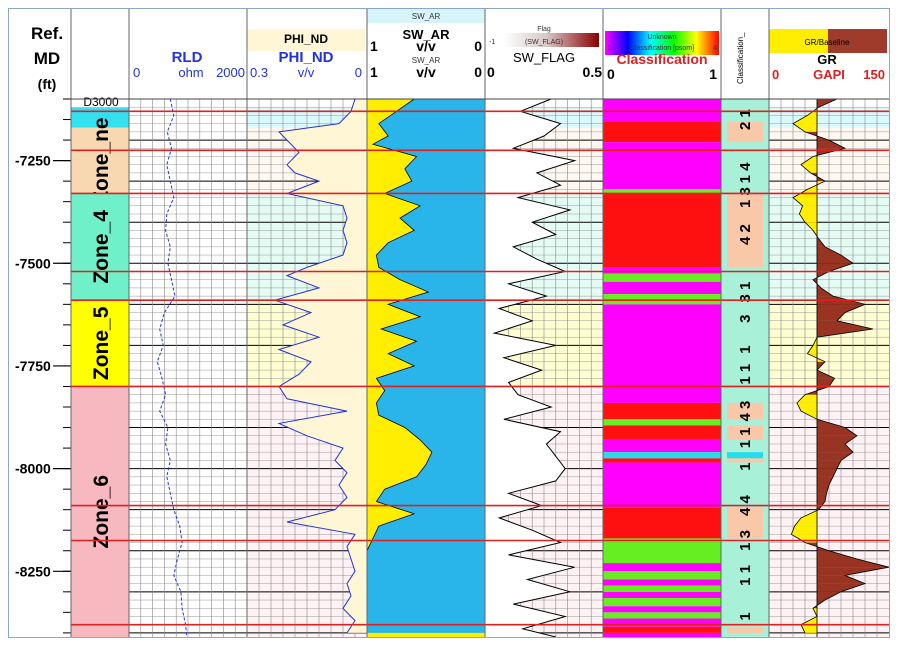 This screenshot has width=900, height=646. I want to click on classification-number-label: 2 1, so click(745, 119).